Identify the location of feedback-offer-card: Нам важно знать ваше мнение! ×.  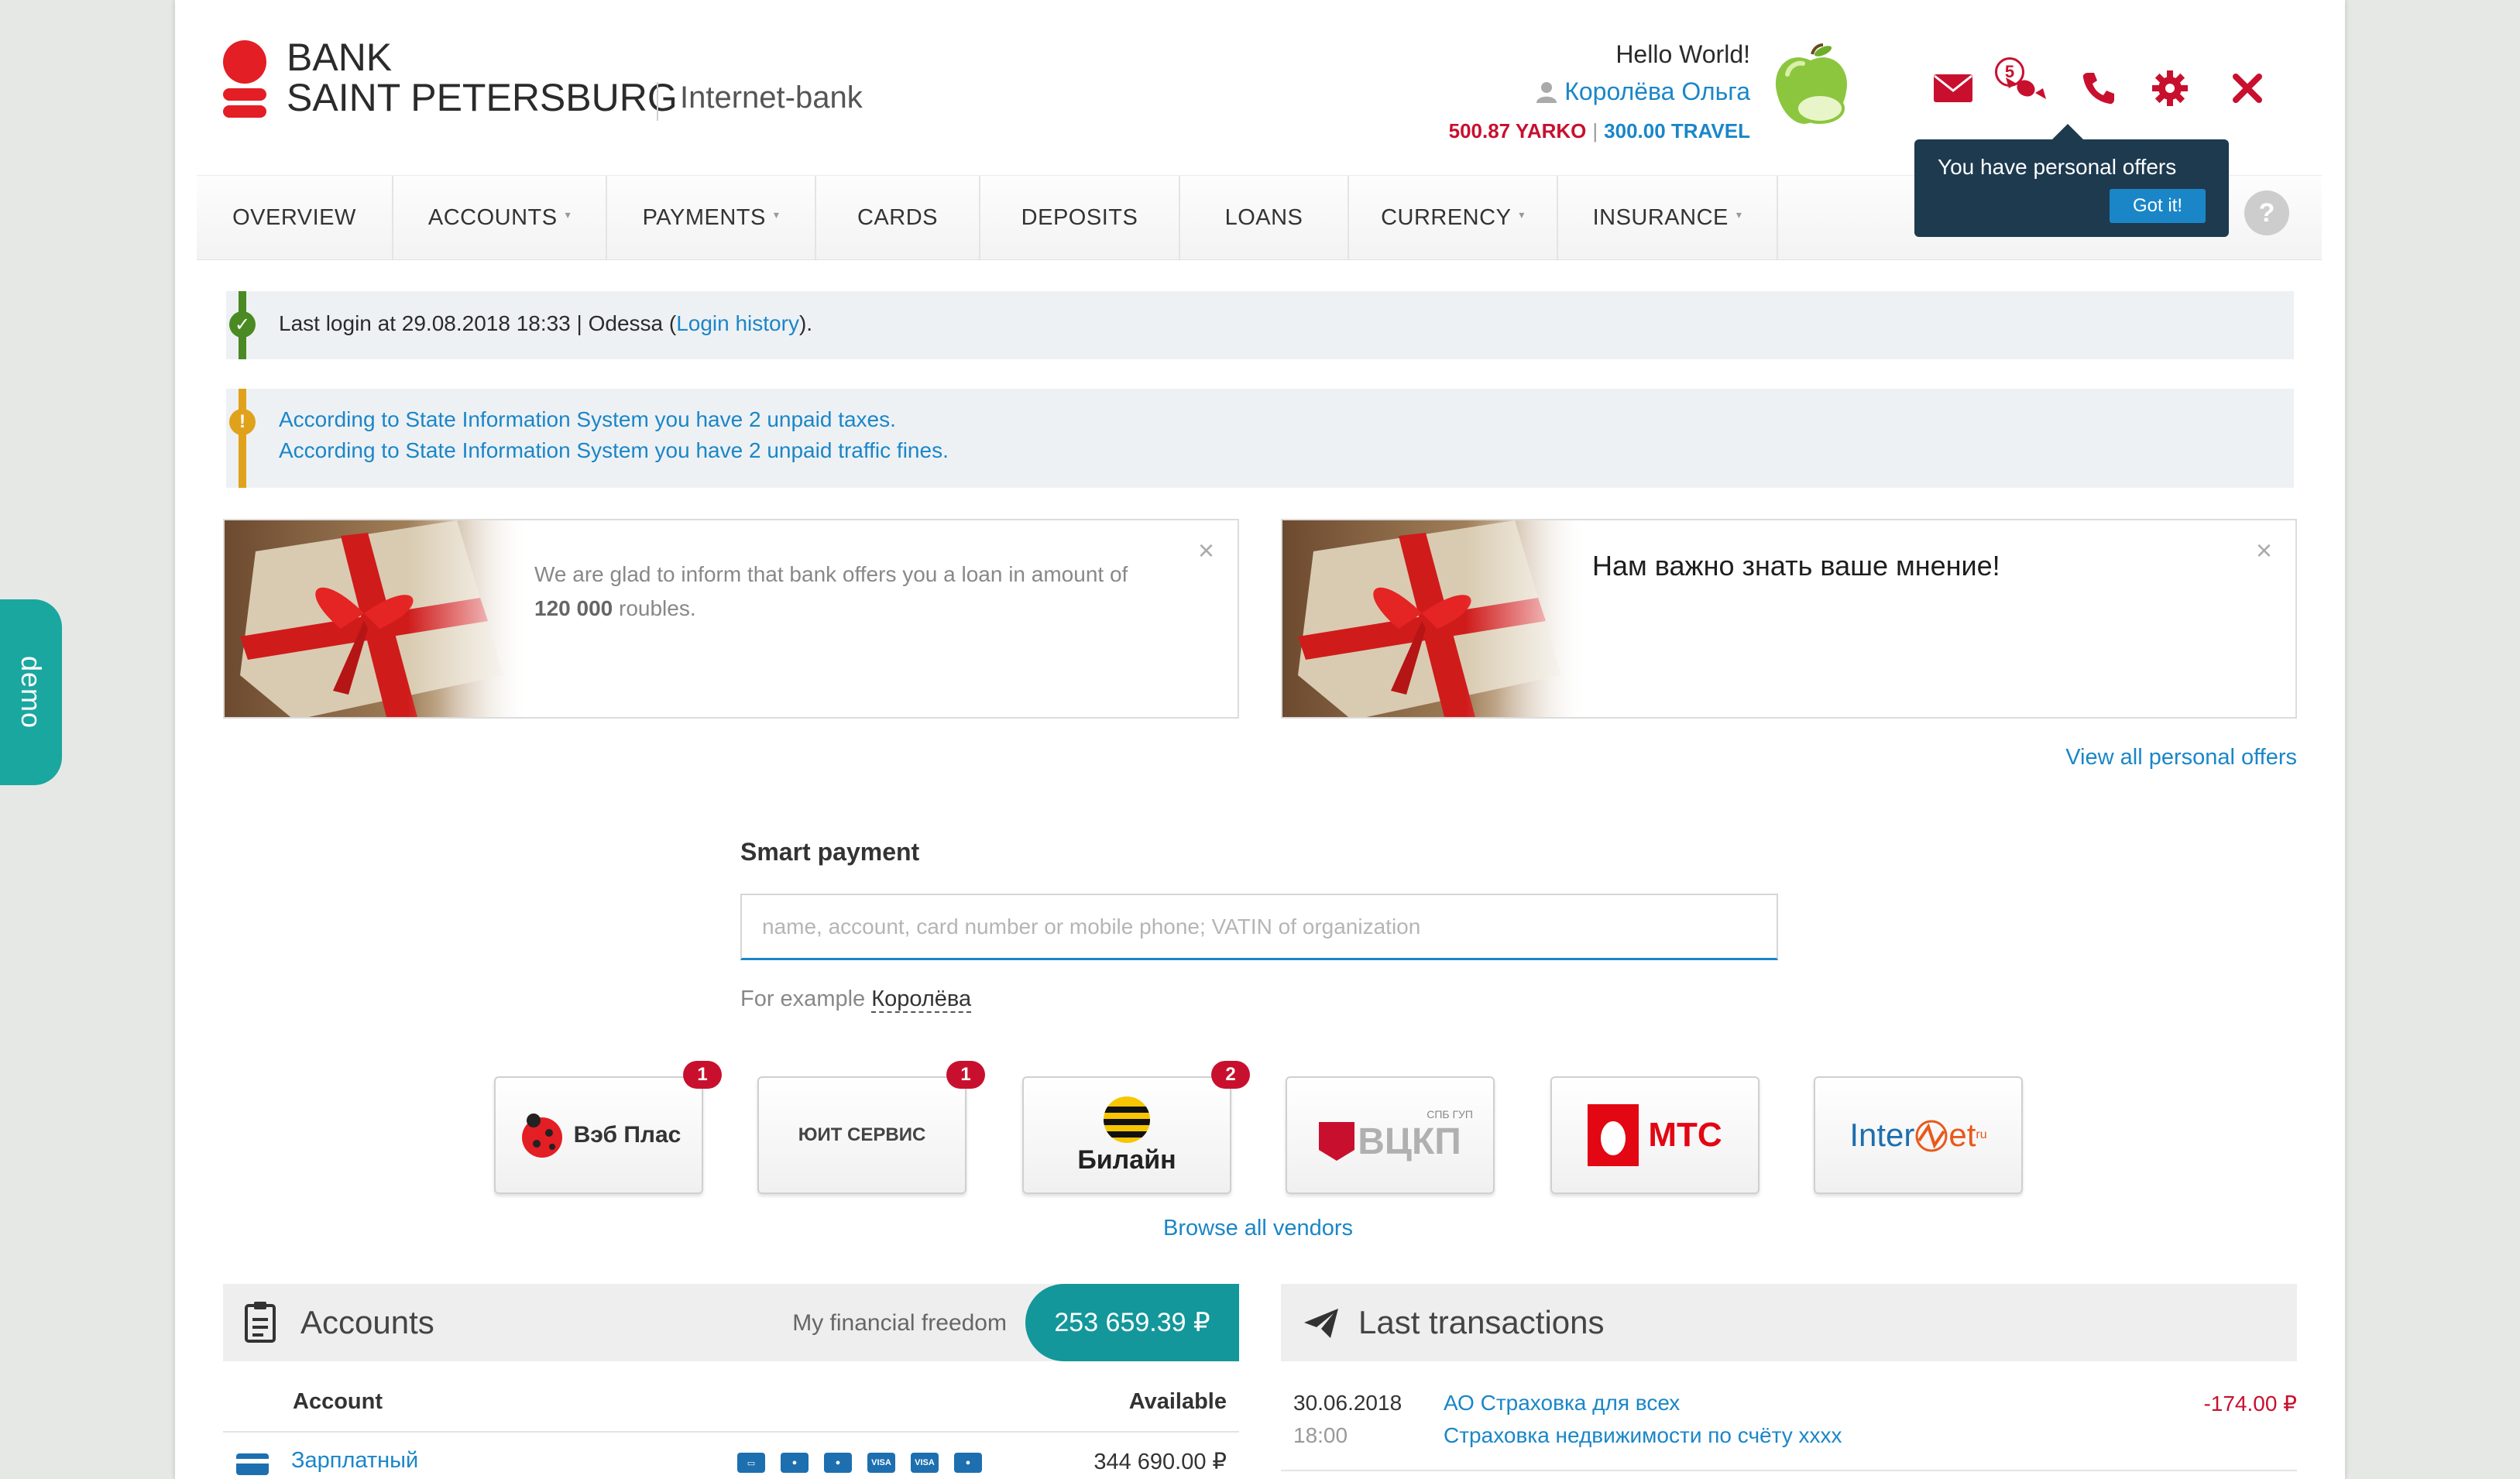
(1789, 619).